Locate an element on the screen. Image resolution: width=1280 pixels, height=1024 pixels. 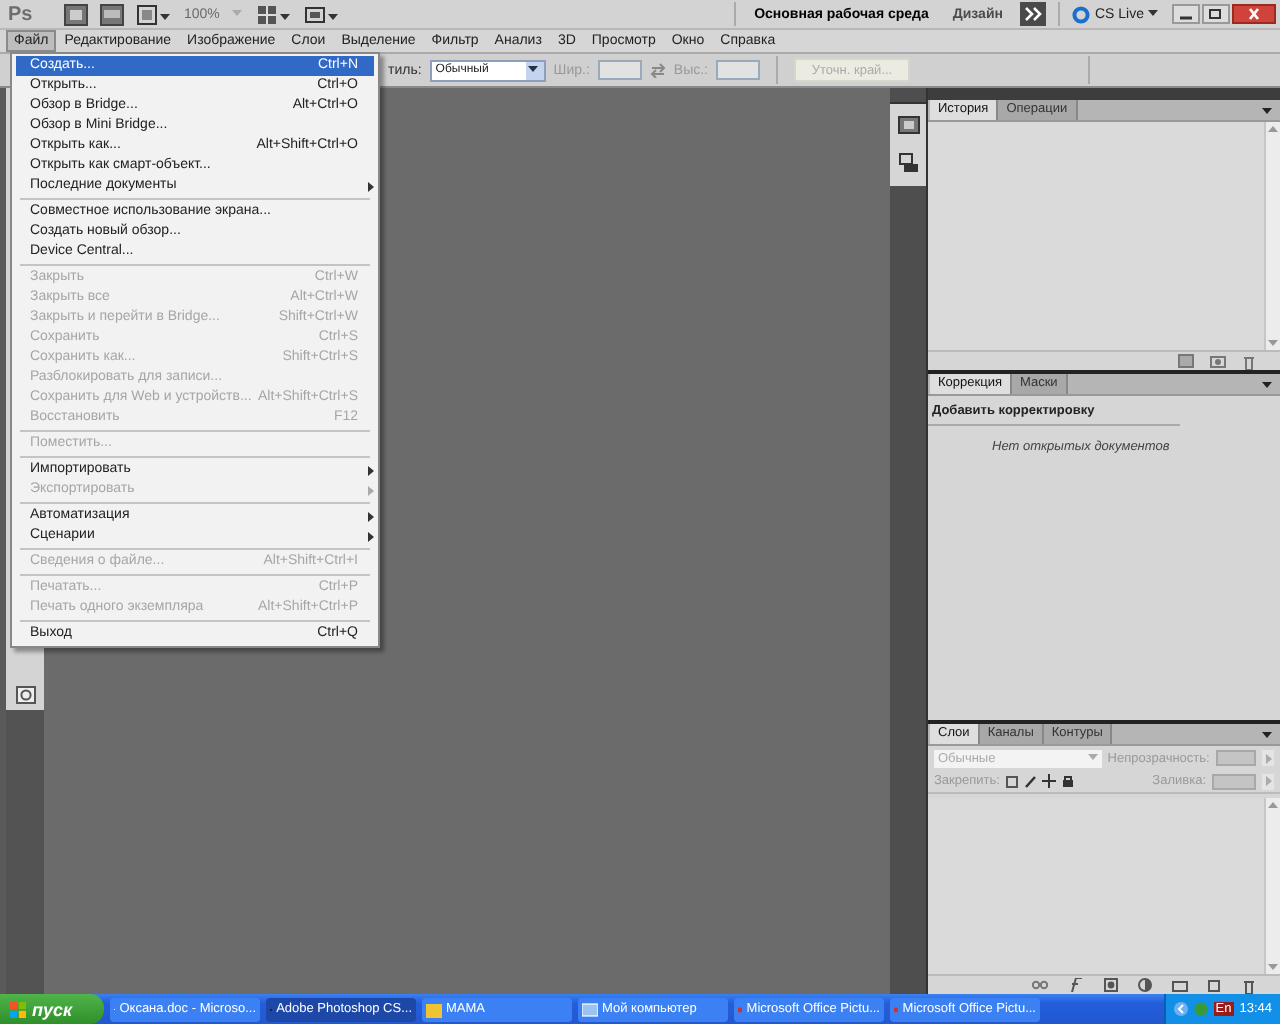
half-circle-icon is located at coordinates (1145, 985).